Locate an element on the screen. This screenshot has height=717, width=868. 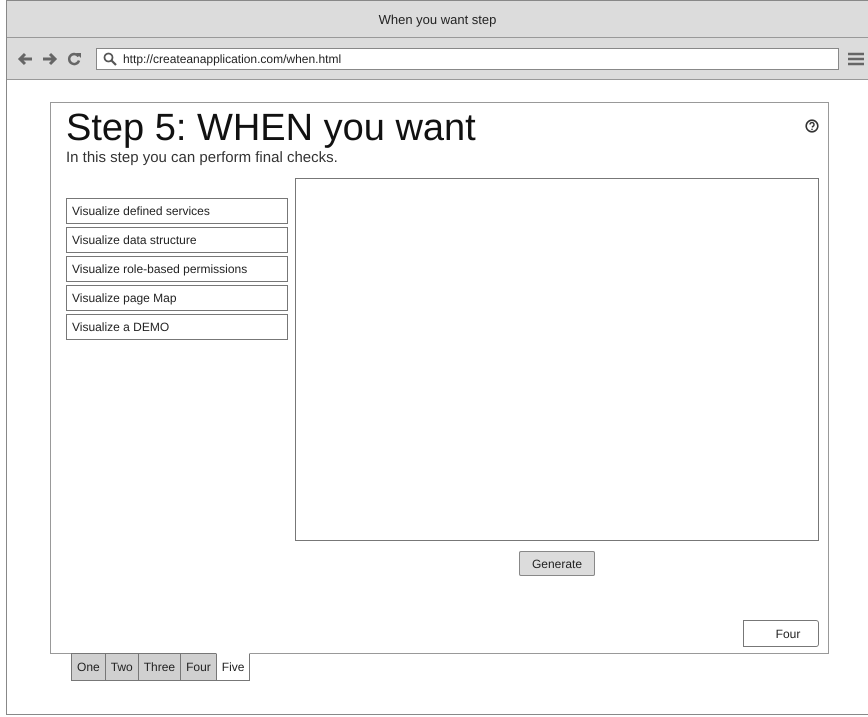
visualize-button: Visualize defined services is located at coordinates (177, 211).